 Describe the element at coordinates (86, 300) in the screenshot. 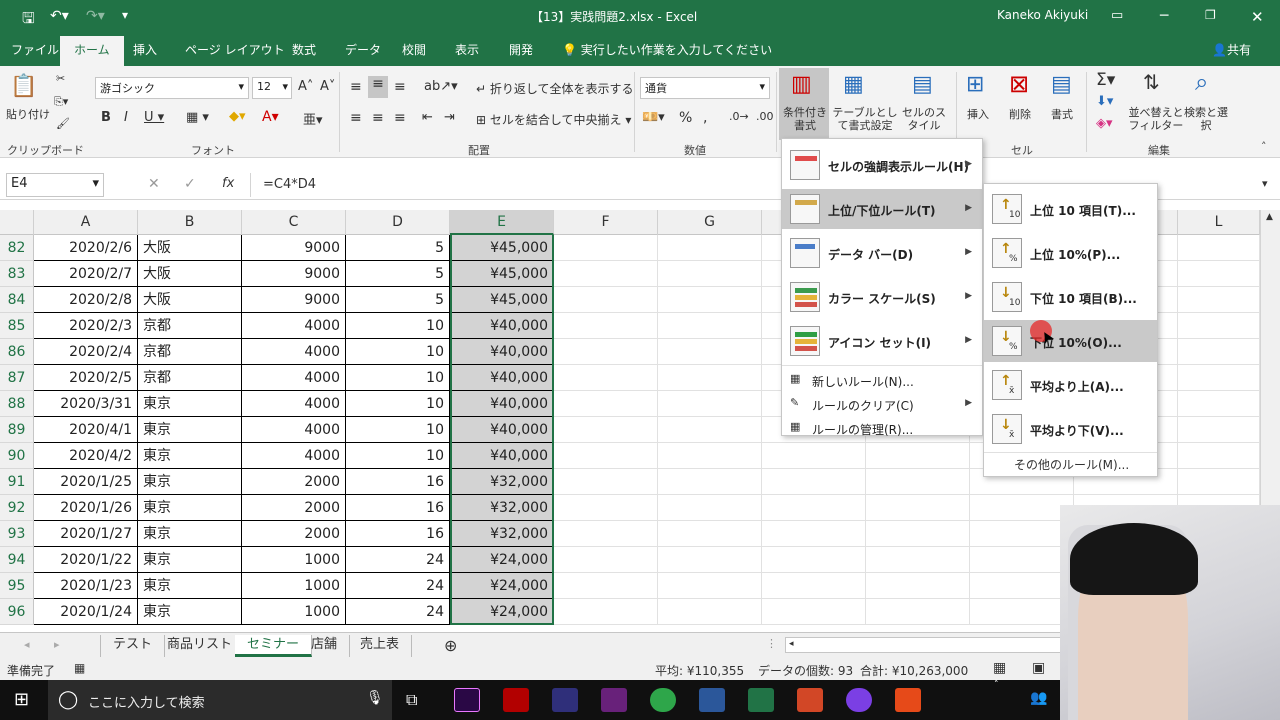

I see `cell-date: 2020/2/8` at that location.